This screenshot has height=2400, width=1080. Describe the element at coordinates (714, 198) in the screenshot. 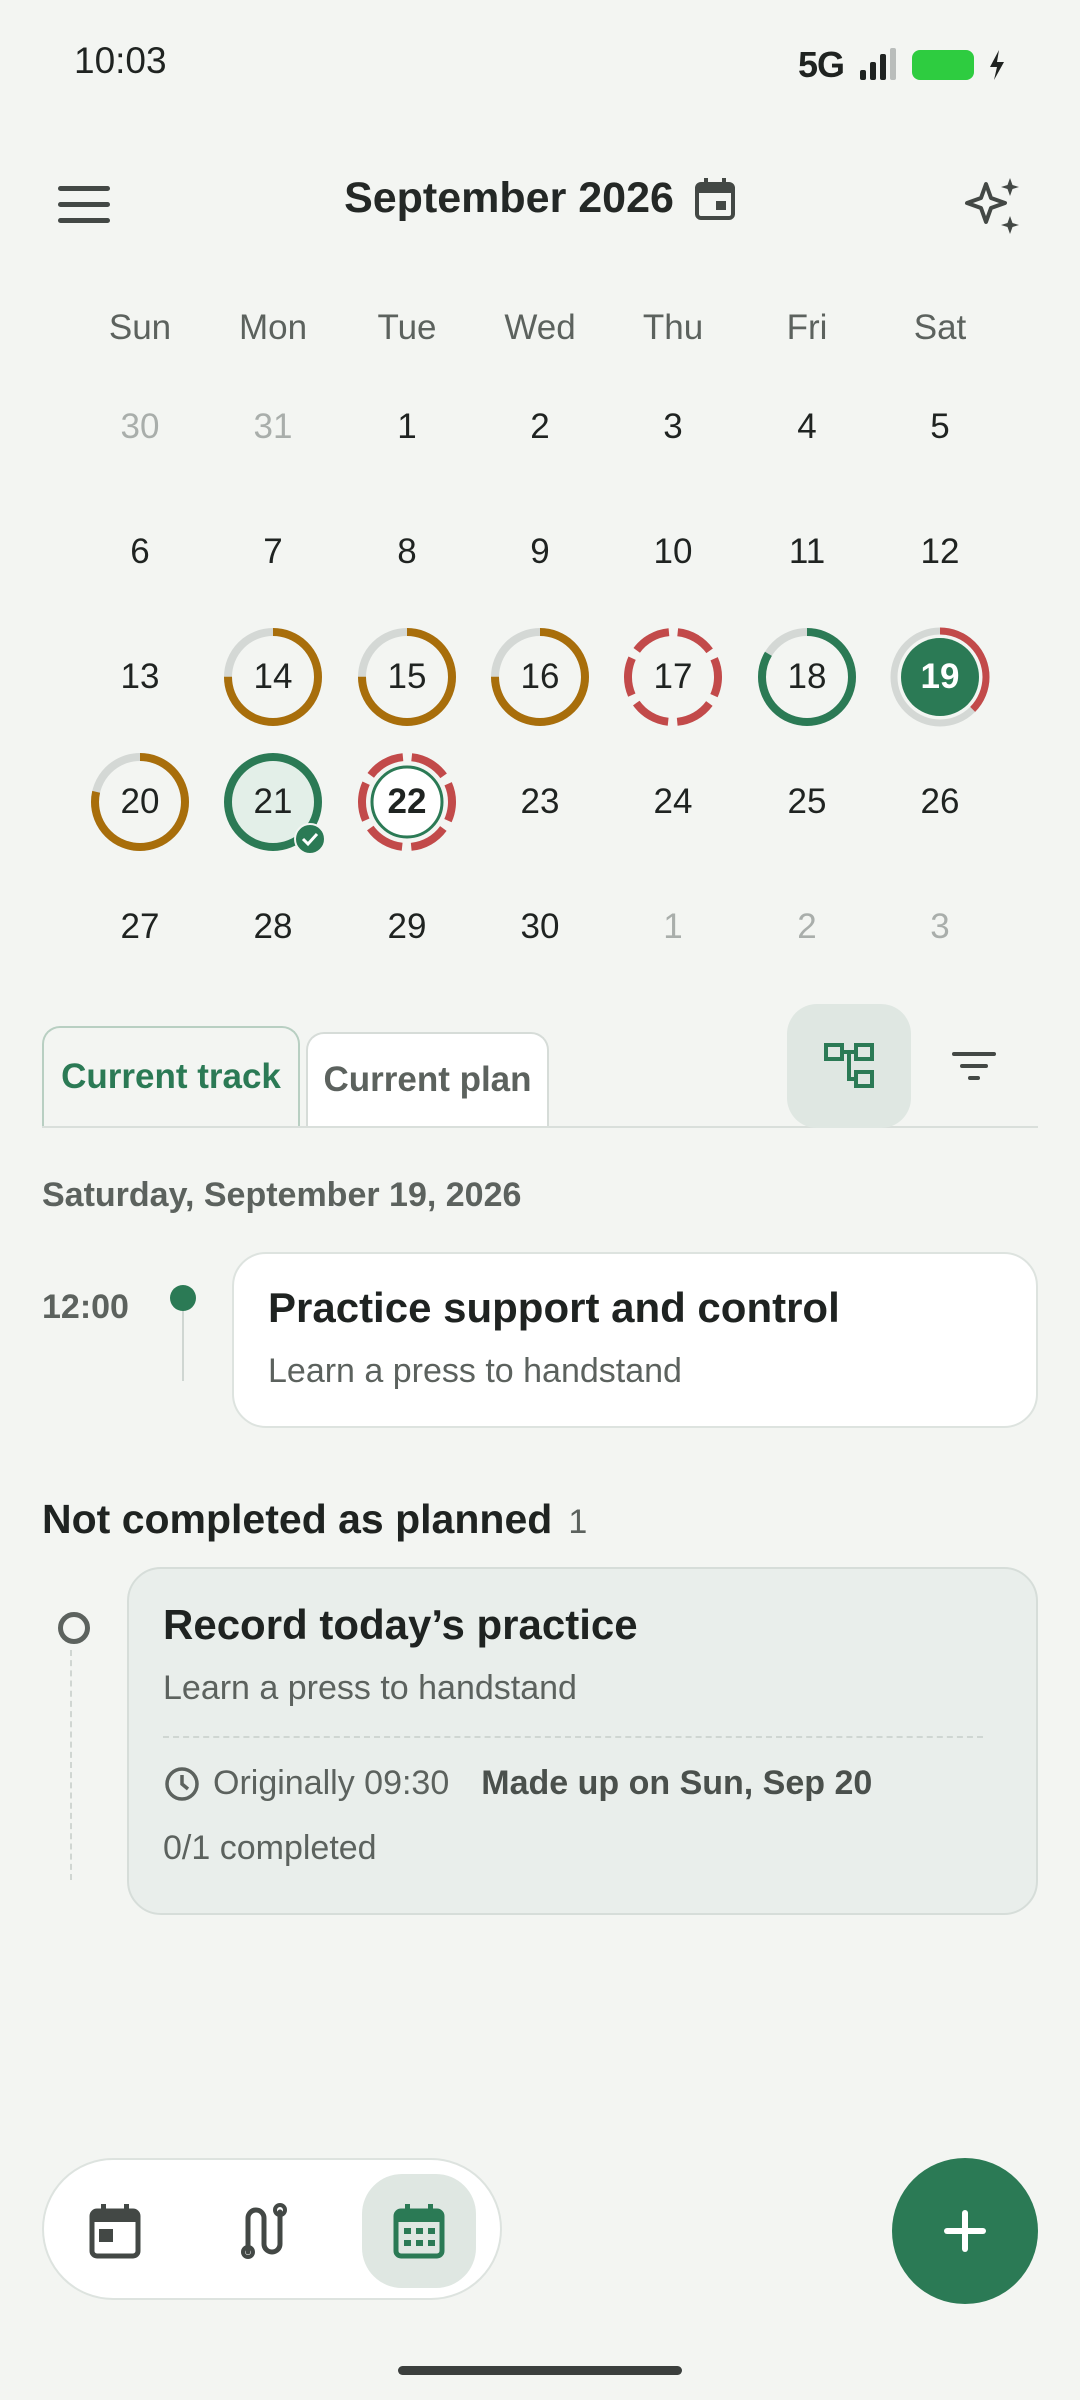

I see `calendar-icon` at that location.